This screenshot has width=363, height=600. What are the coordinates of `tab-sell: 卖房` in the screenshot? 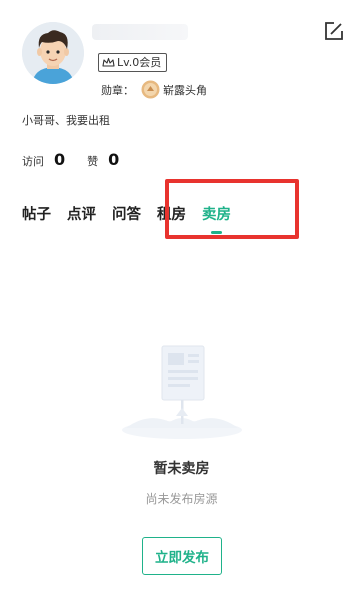 It's located at (216, 218).